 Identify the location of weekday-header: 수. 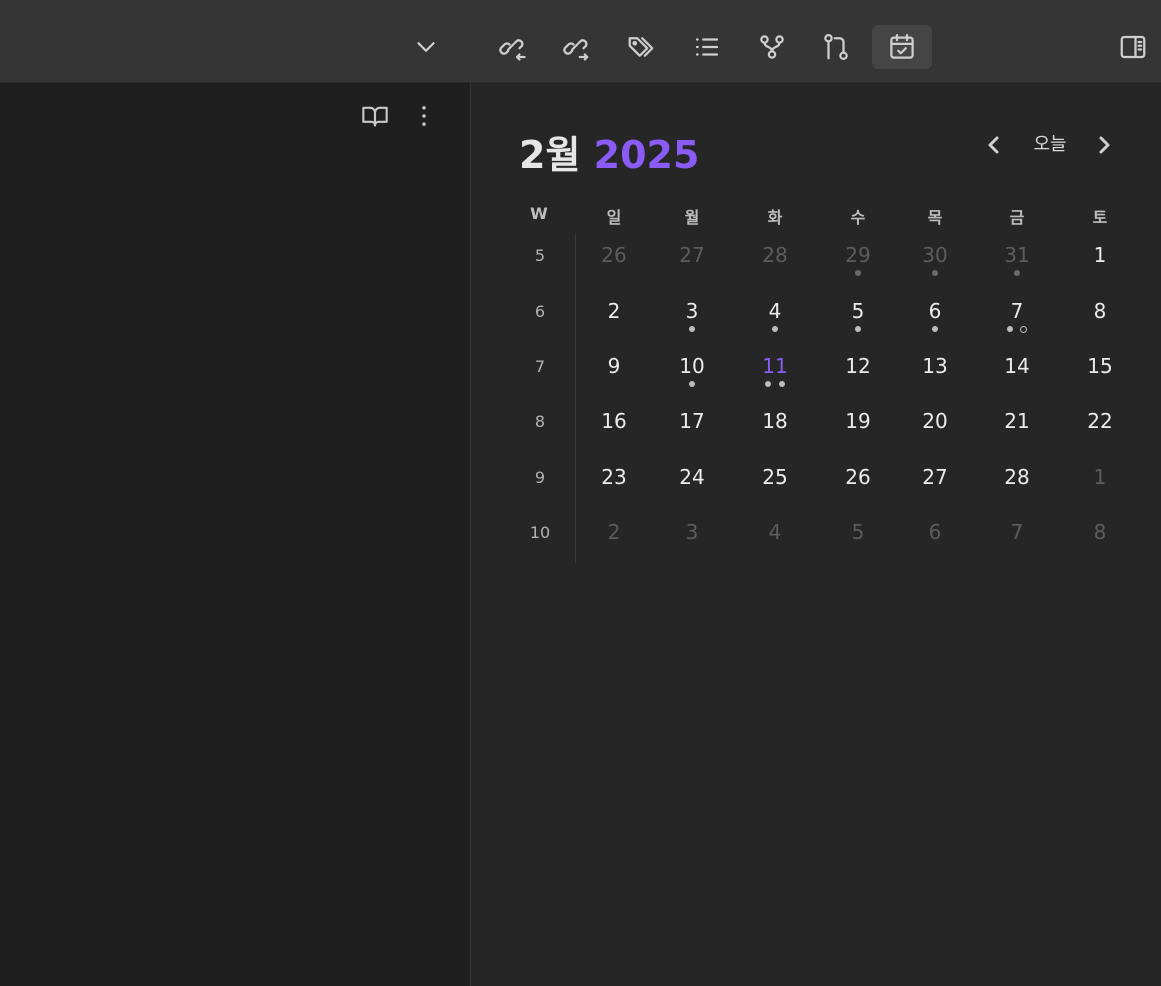
(858, 217).